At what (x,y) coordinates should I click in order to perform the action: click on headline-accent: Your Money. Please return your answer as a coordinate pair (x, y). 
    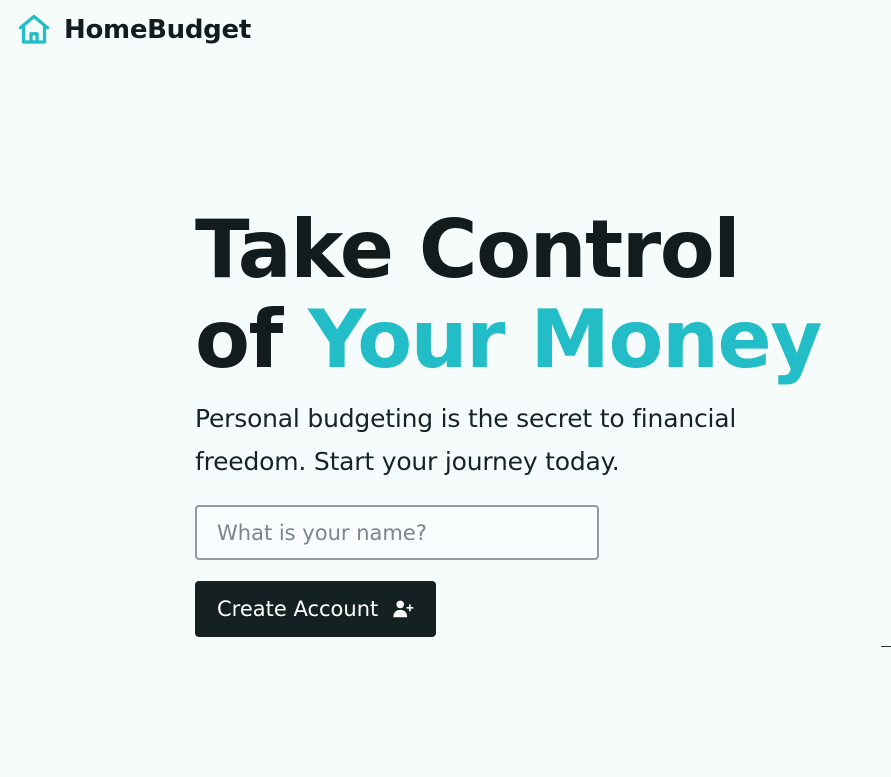
    Looking at the image, I should click on (565, 339).